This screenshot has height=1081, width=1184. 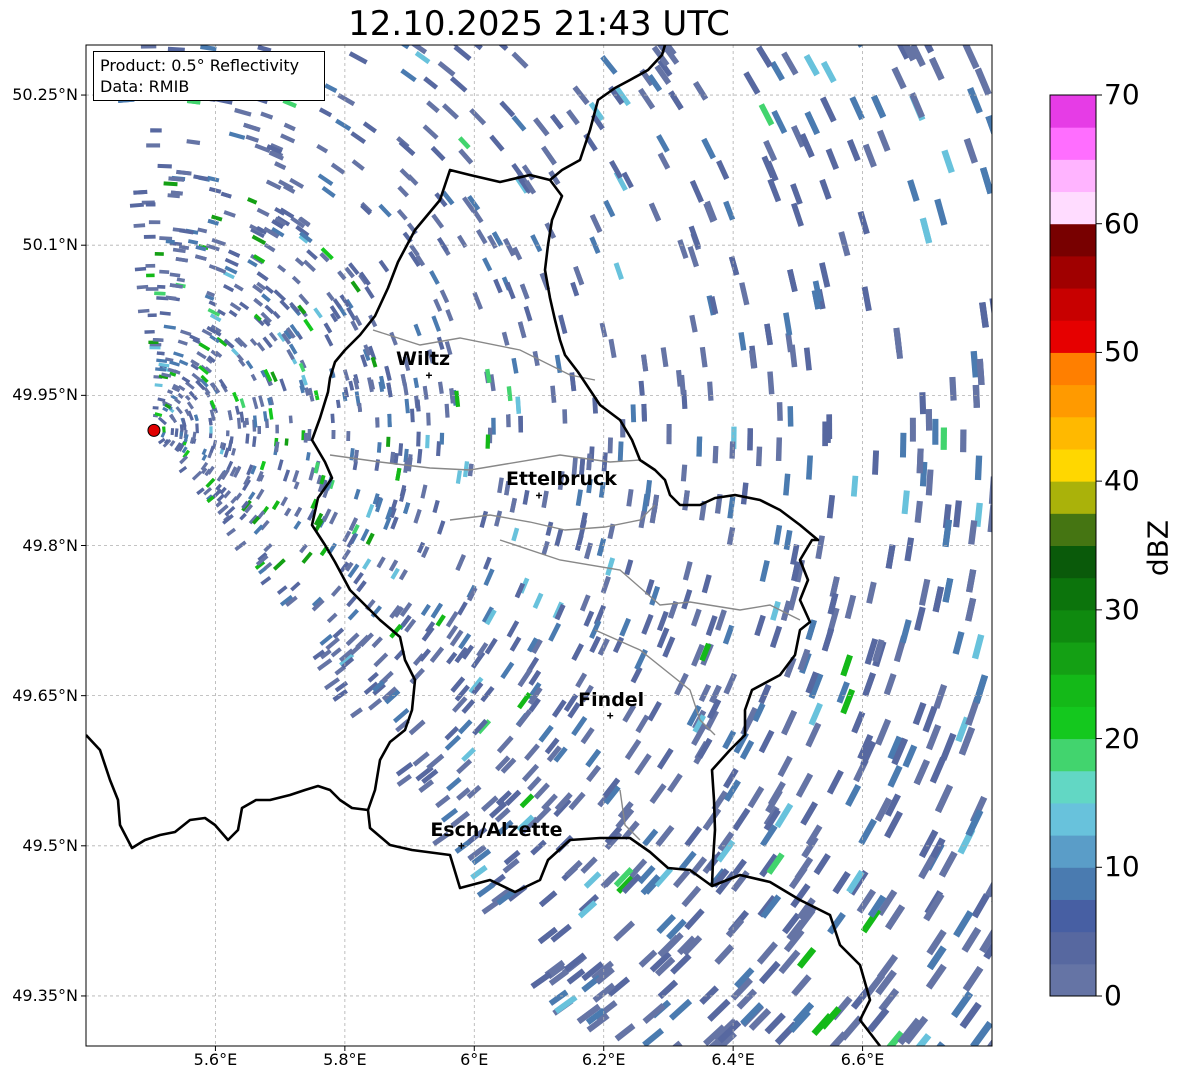 I want to click on product-text: Product: 0.5° Reflectivity, so click(x=200, y=65).